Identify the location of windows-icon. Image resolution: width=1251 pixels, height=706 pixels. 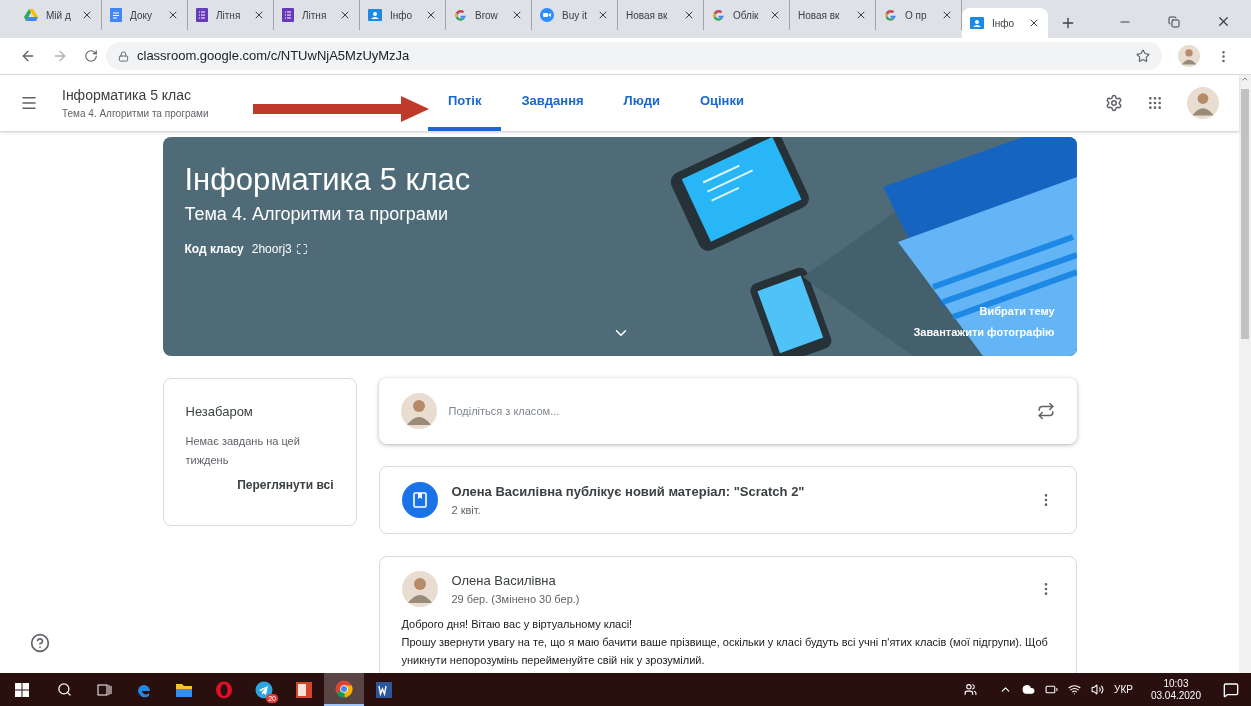
(22, 689).